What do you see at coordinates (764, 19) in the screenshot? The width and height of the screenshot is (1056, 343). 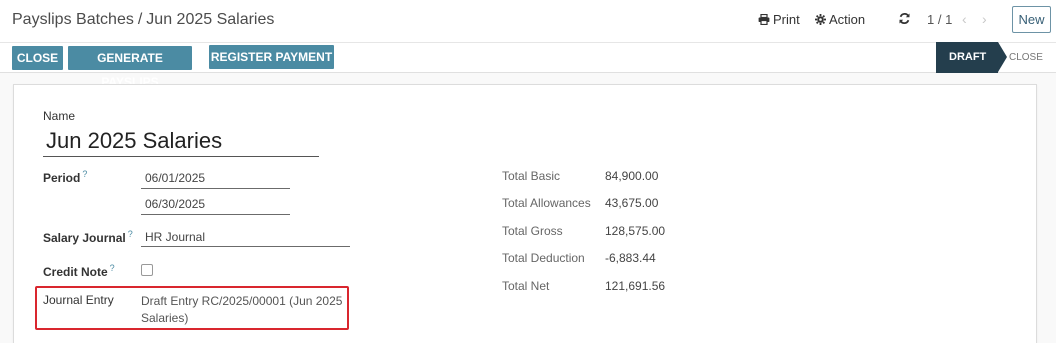 I see `print-icon` at bounding box center [764, 19].